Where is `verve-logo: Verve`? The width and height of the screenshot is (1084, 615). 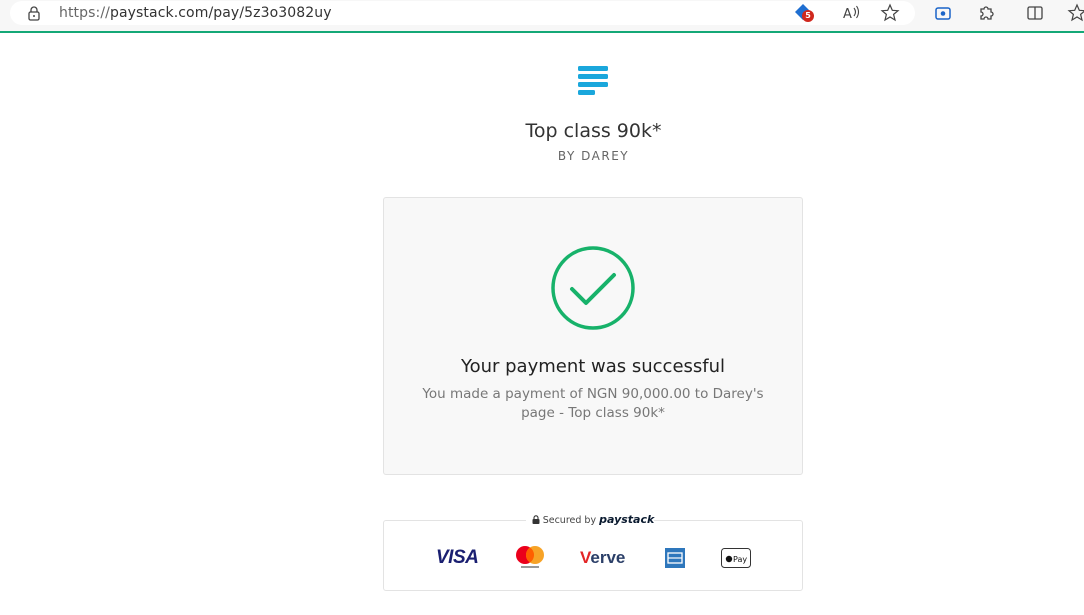
verve-logo: Verve is located at coordinates (602, 558).